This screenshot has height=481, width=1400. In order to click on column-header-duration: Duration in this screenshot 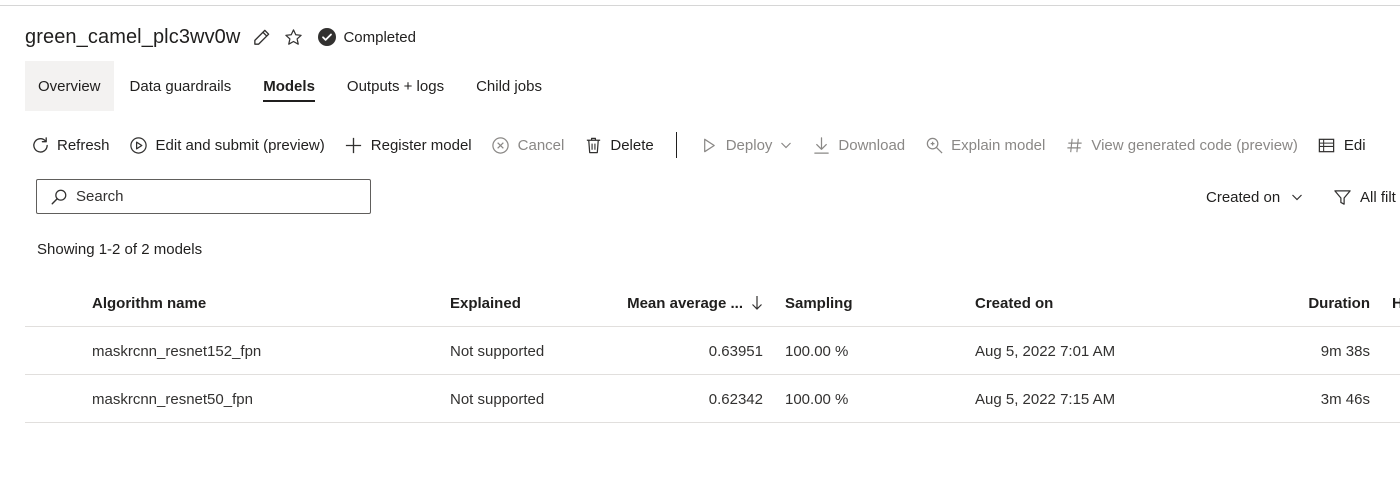, I will do `click(1297, 303)`.